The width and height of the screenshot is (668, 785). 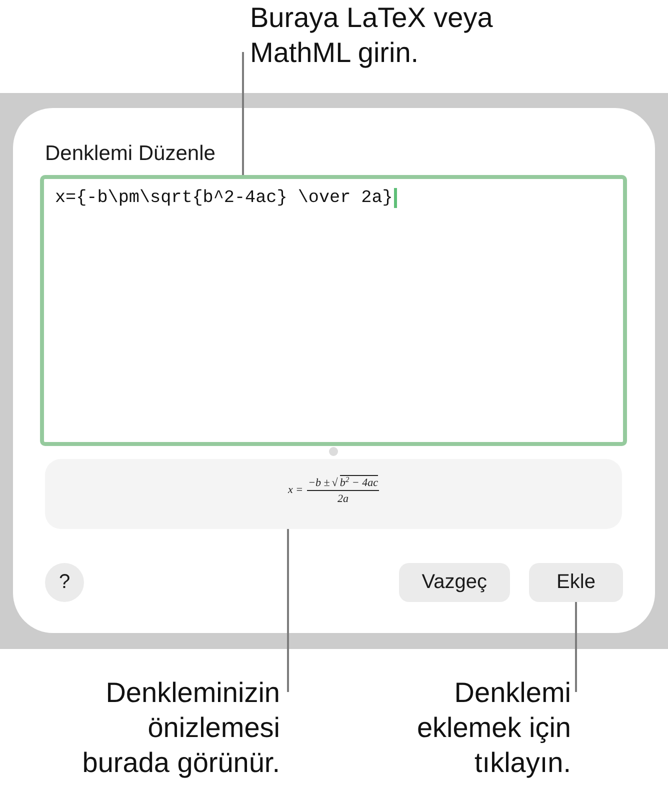 I want to click on cancel-button: Vazgeç, so click(x=454, y=582).